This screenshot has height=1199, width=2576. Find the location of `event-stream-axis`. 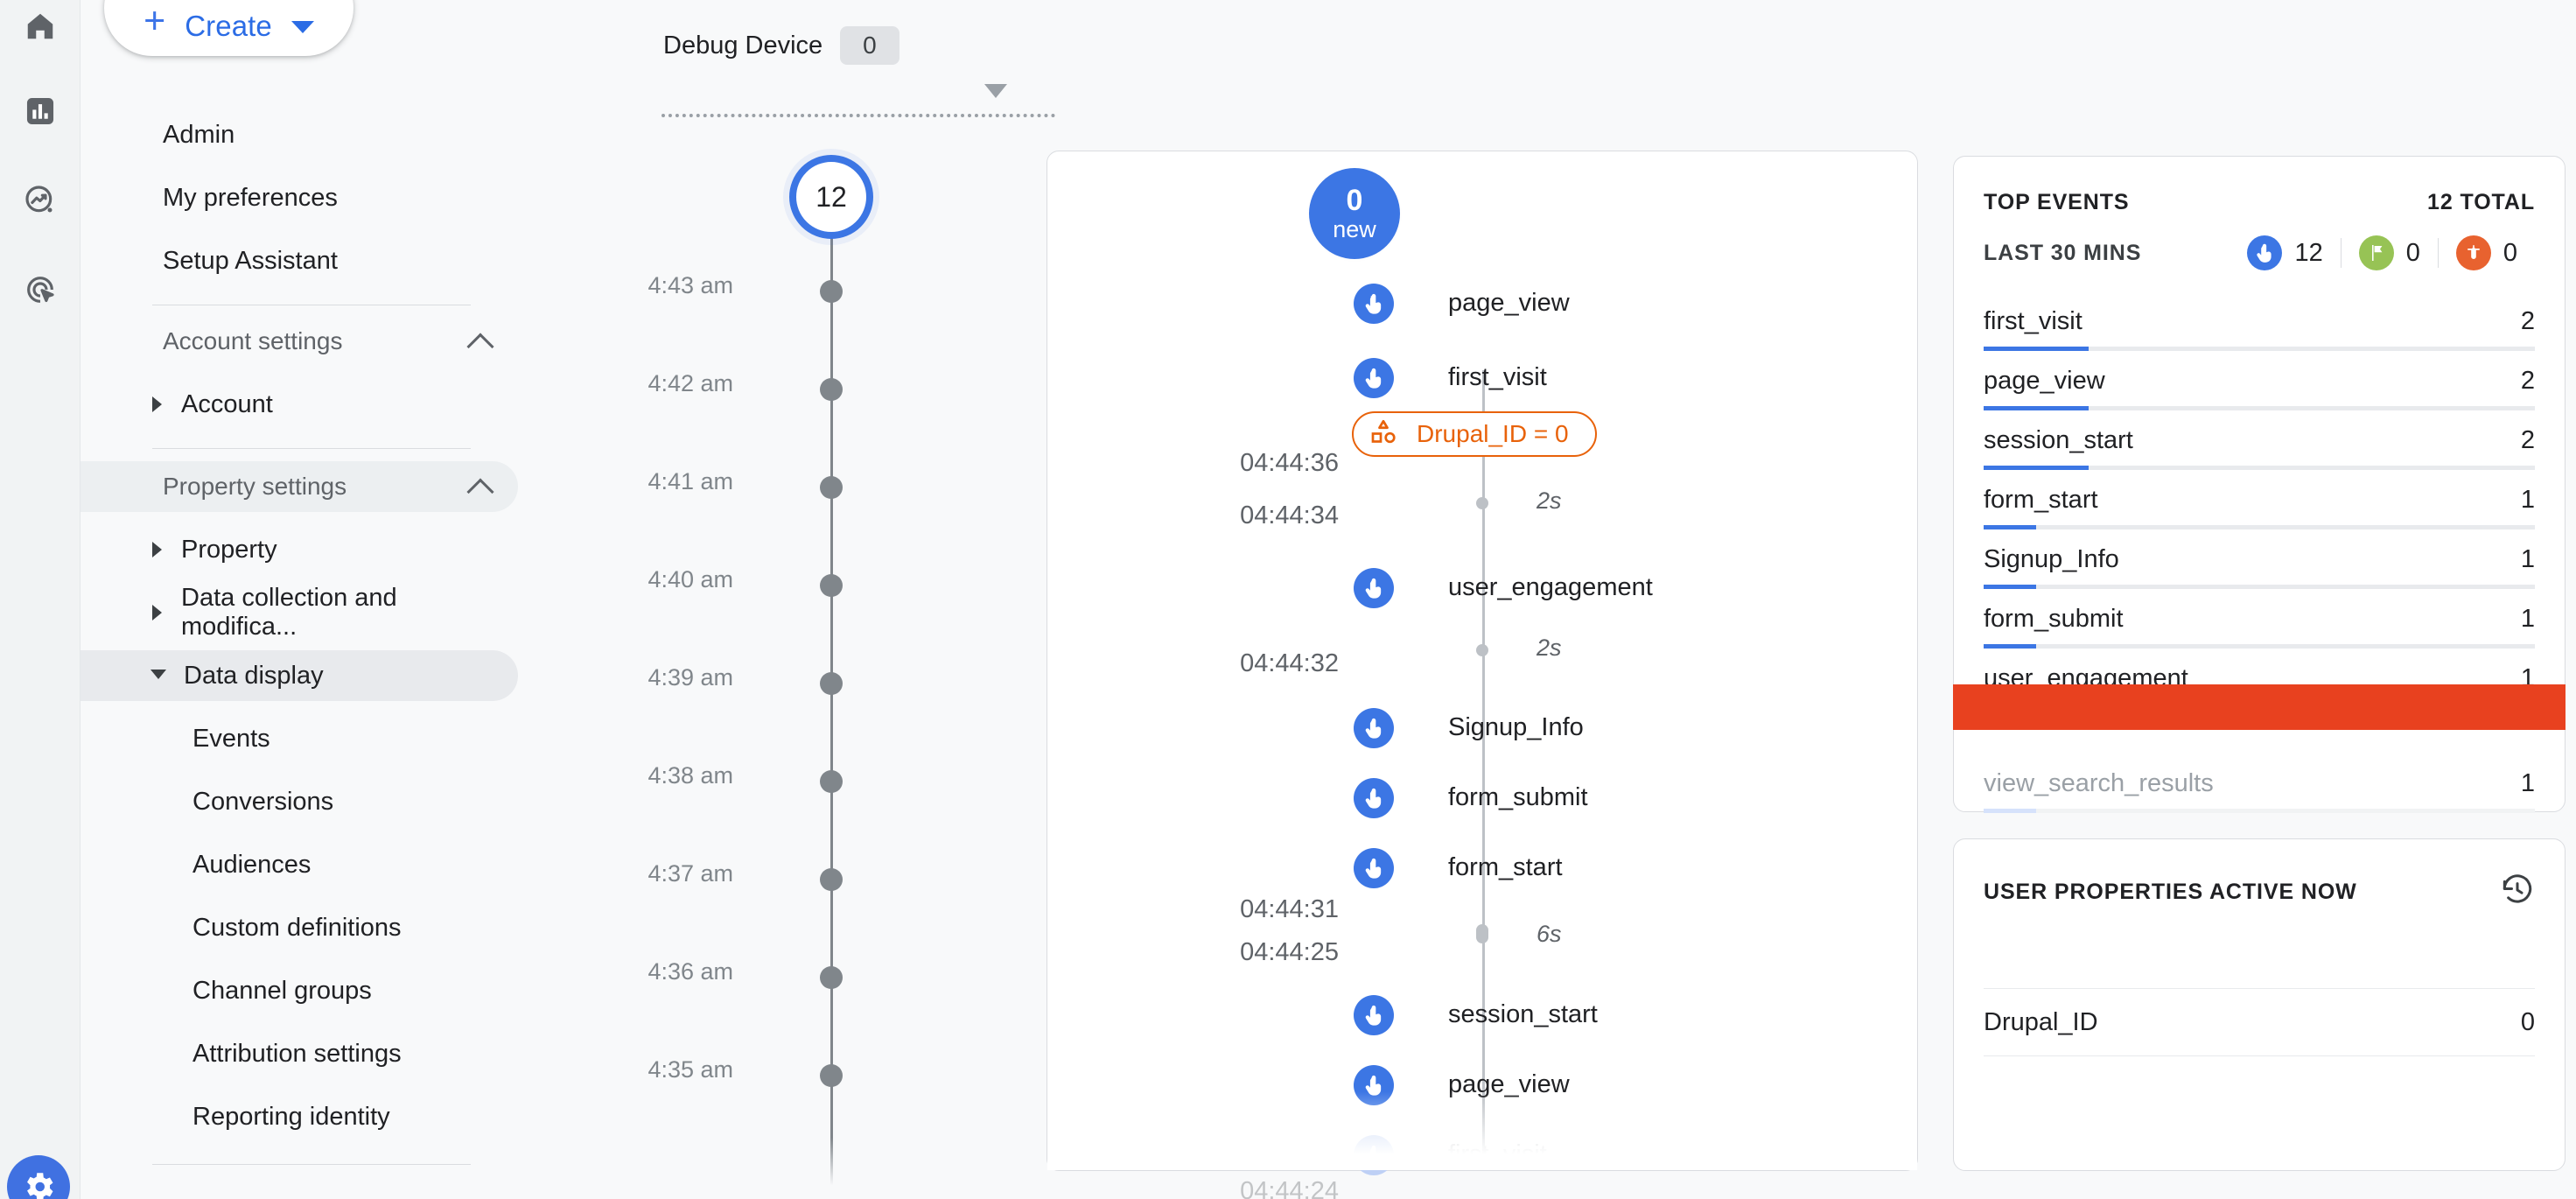

event-stream-axis is located at coordinates (1483, 770).